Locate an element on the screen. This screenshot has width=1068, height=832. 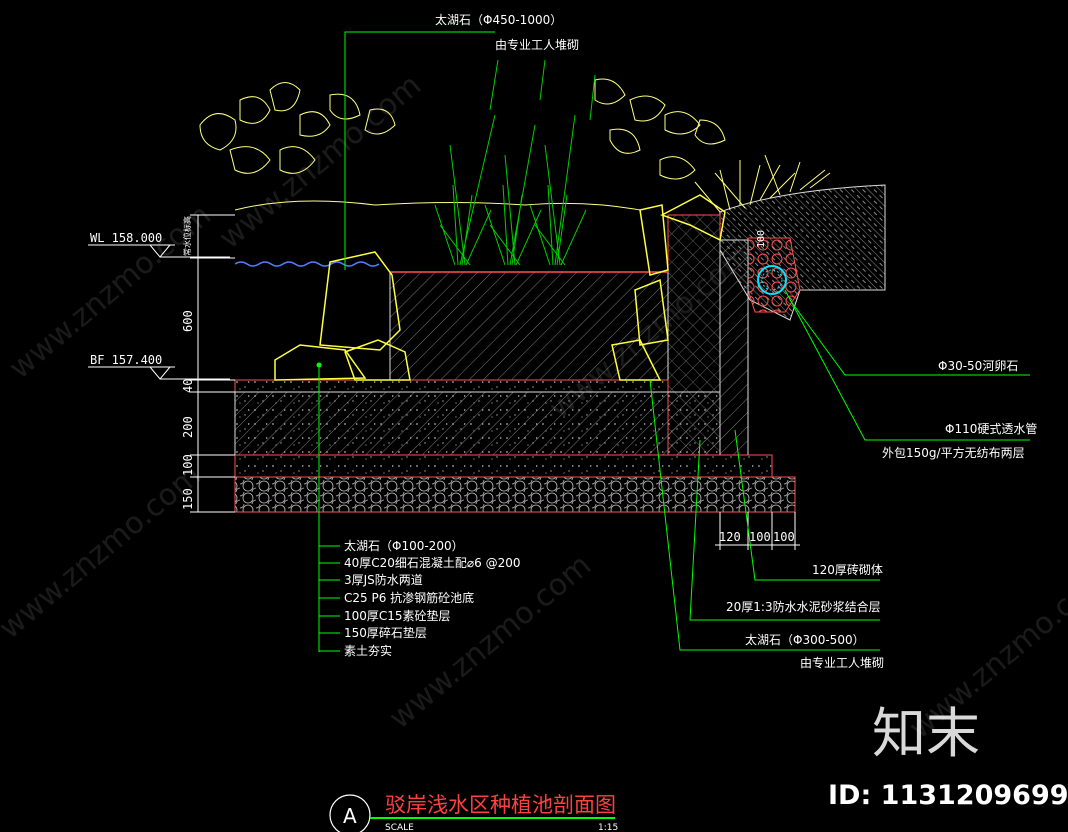
layer-label-3: 3厚JS防水两道 is located at coordinates (383, 579).